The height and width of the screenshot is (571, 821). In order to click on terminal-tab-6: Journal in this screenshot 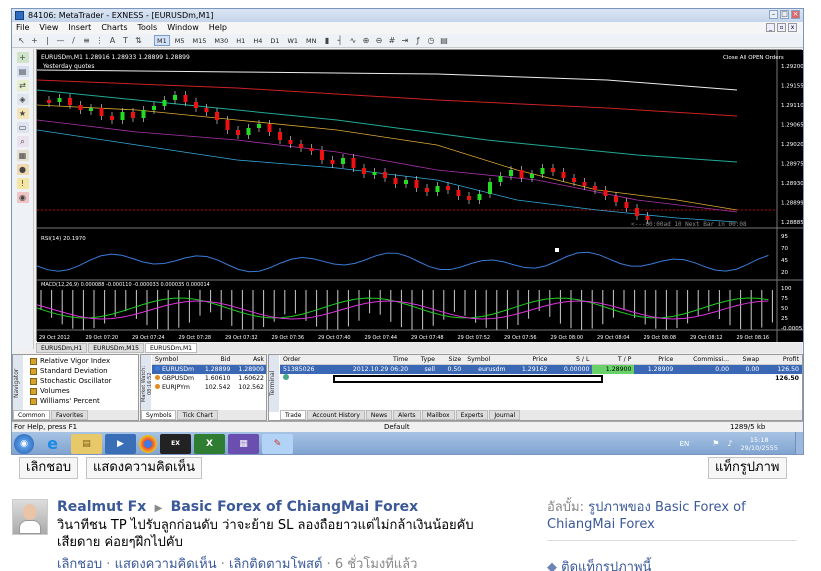, I will do `click(505, 415)`.